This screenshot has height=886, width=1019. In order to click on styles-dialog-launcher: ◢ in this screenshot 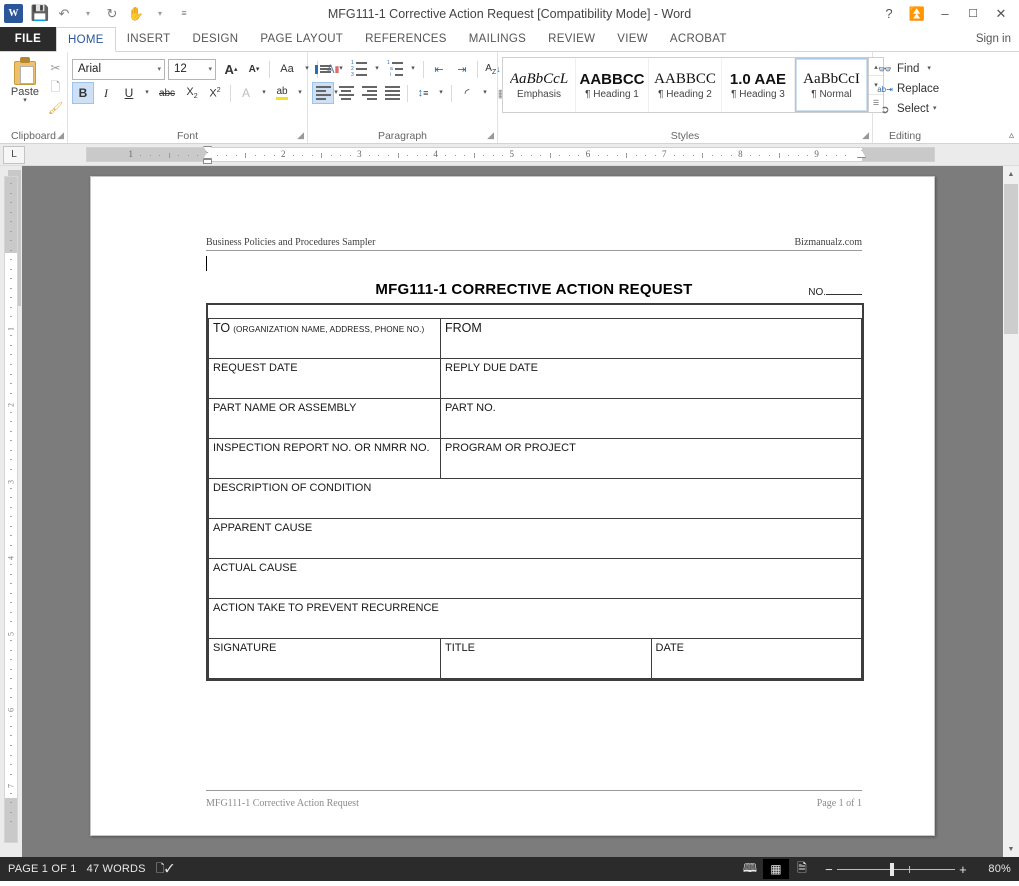, I will do `click(865, 135)`.